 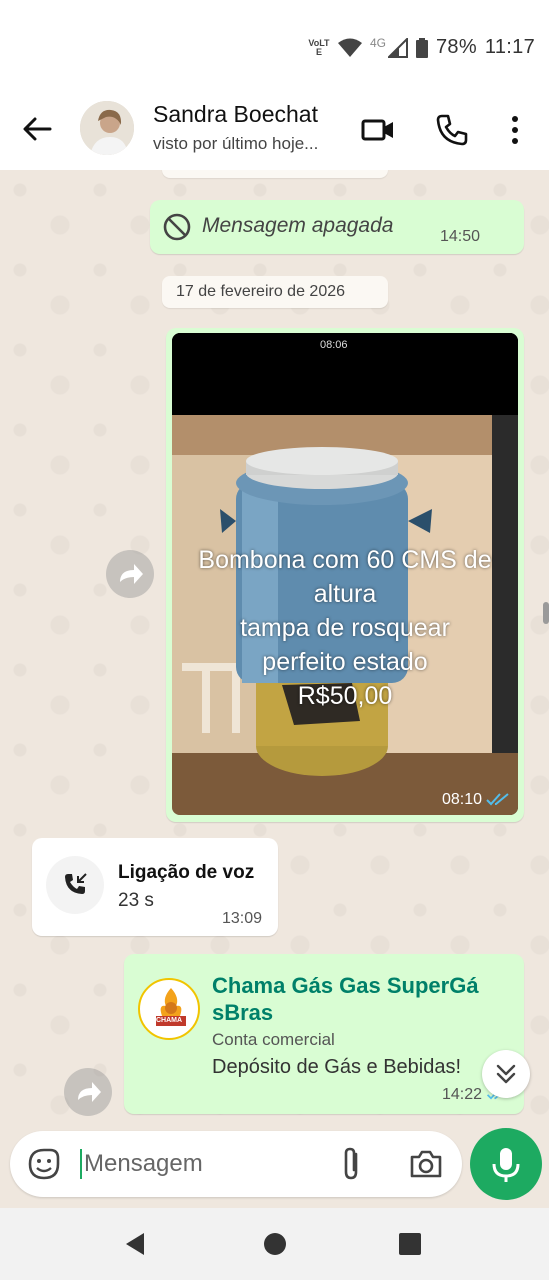 What do you see at coordinates (195, 1164) in the screenshot?
I see `message-input` at bounding box center [195, 1164].